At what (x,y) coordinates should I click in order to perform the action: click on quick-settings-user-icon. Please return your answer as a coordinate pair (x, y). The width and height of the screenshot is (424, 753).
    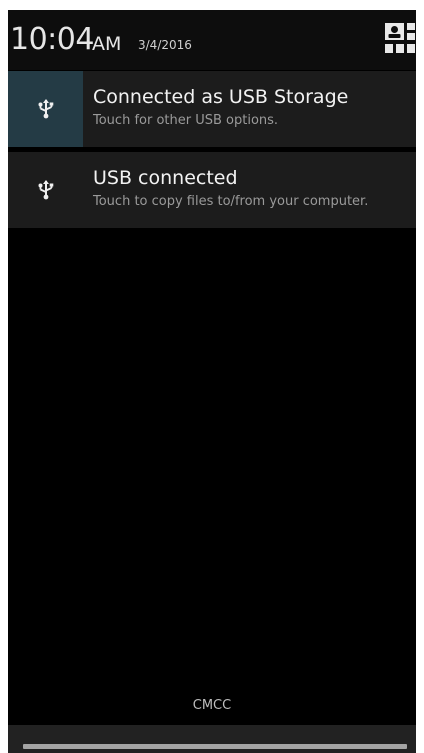
    Looking at the image, I should click on (400, 38).